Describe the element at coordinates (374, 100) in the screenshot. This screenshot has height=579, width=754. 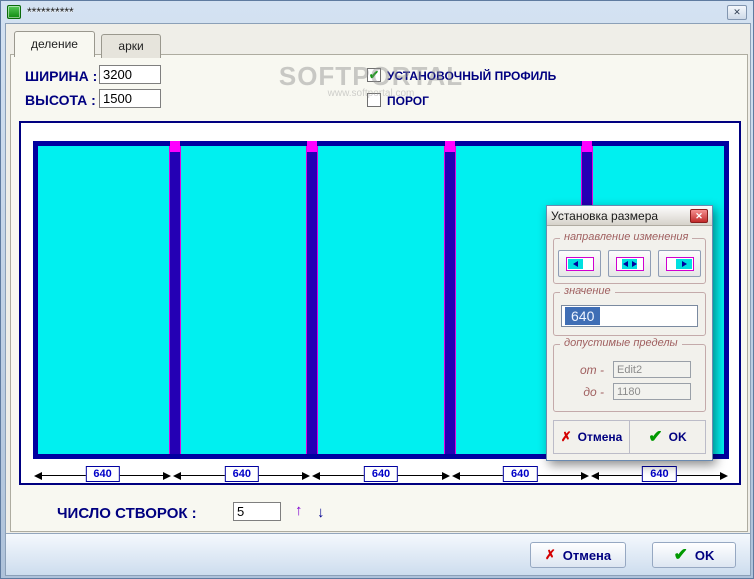
I see `porog-checkbox` at that location.